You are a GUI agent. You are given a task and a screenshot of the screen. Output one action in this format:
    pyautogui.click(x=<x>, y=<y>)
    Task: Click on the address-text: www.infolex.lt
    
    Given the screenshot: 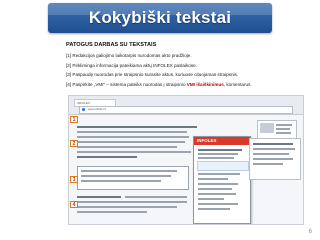 What is the action you would take?
    pyautogui.click(x=97, y=109)
    